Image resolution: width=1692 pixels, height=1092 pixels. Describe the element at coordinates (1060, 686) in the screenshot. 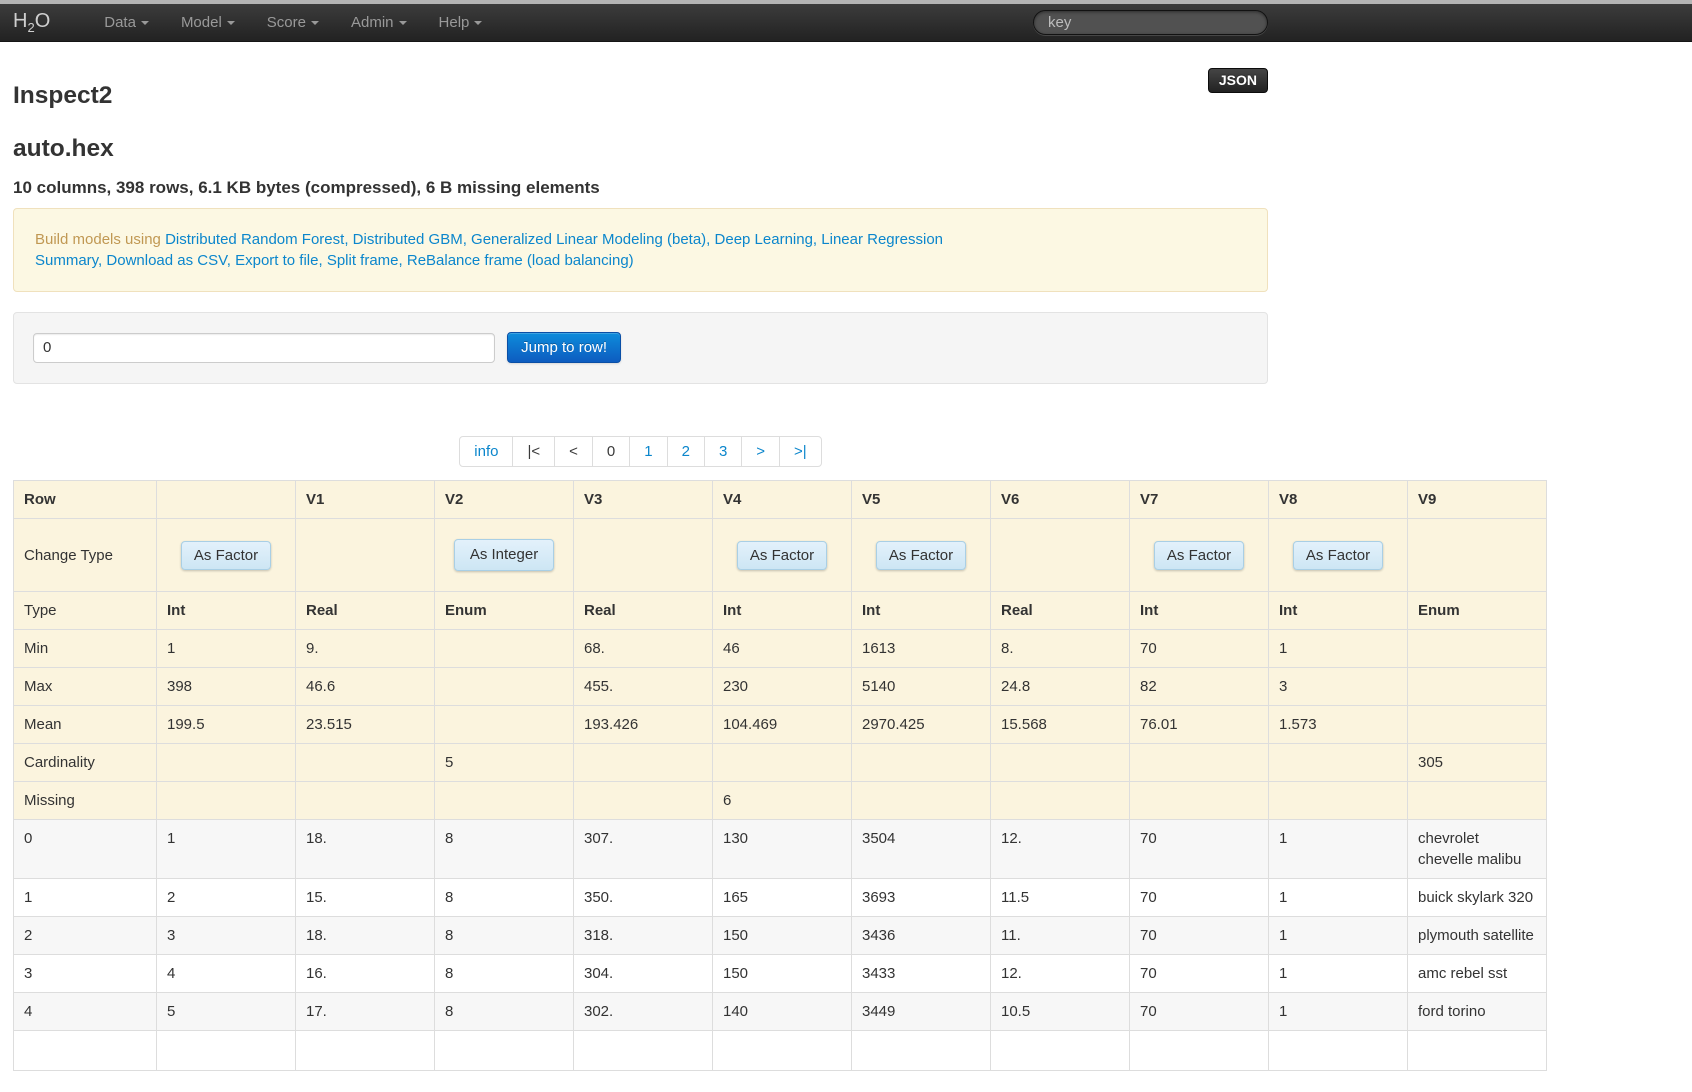

I see `stat-cell: 24.8` at that location.